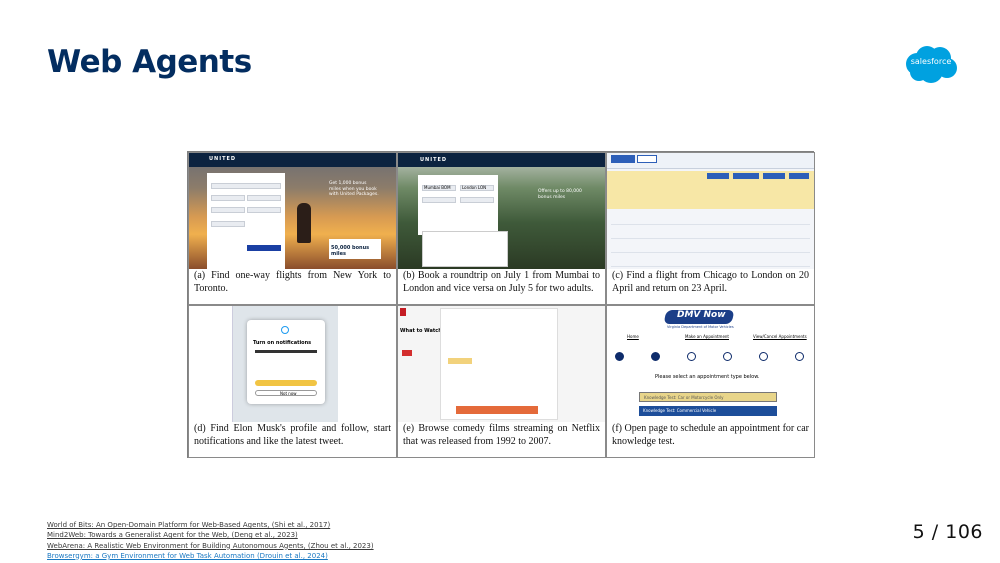  I want to click on from-field, so click(228, 198).